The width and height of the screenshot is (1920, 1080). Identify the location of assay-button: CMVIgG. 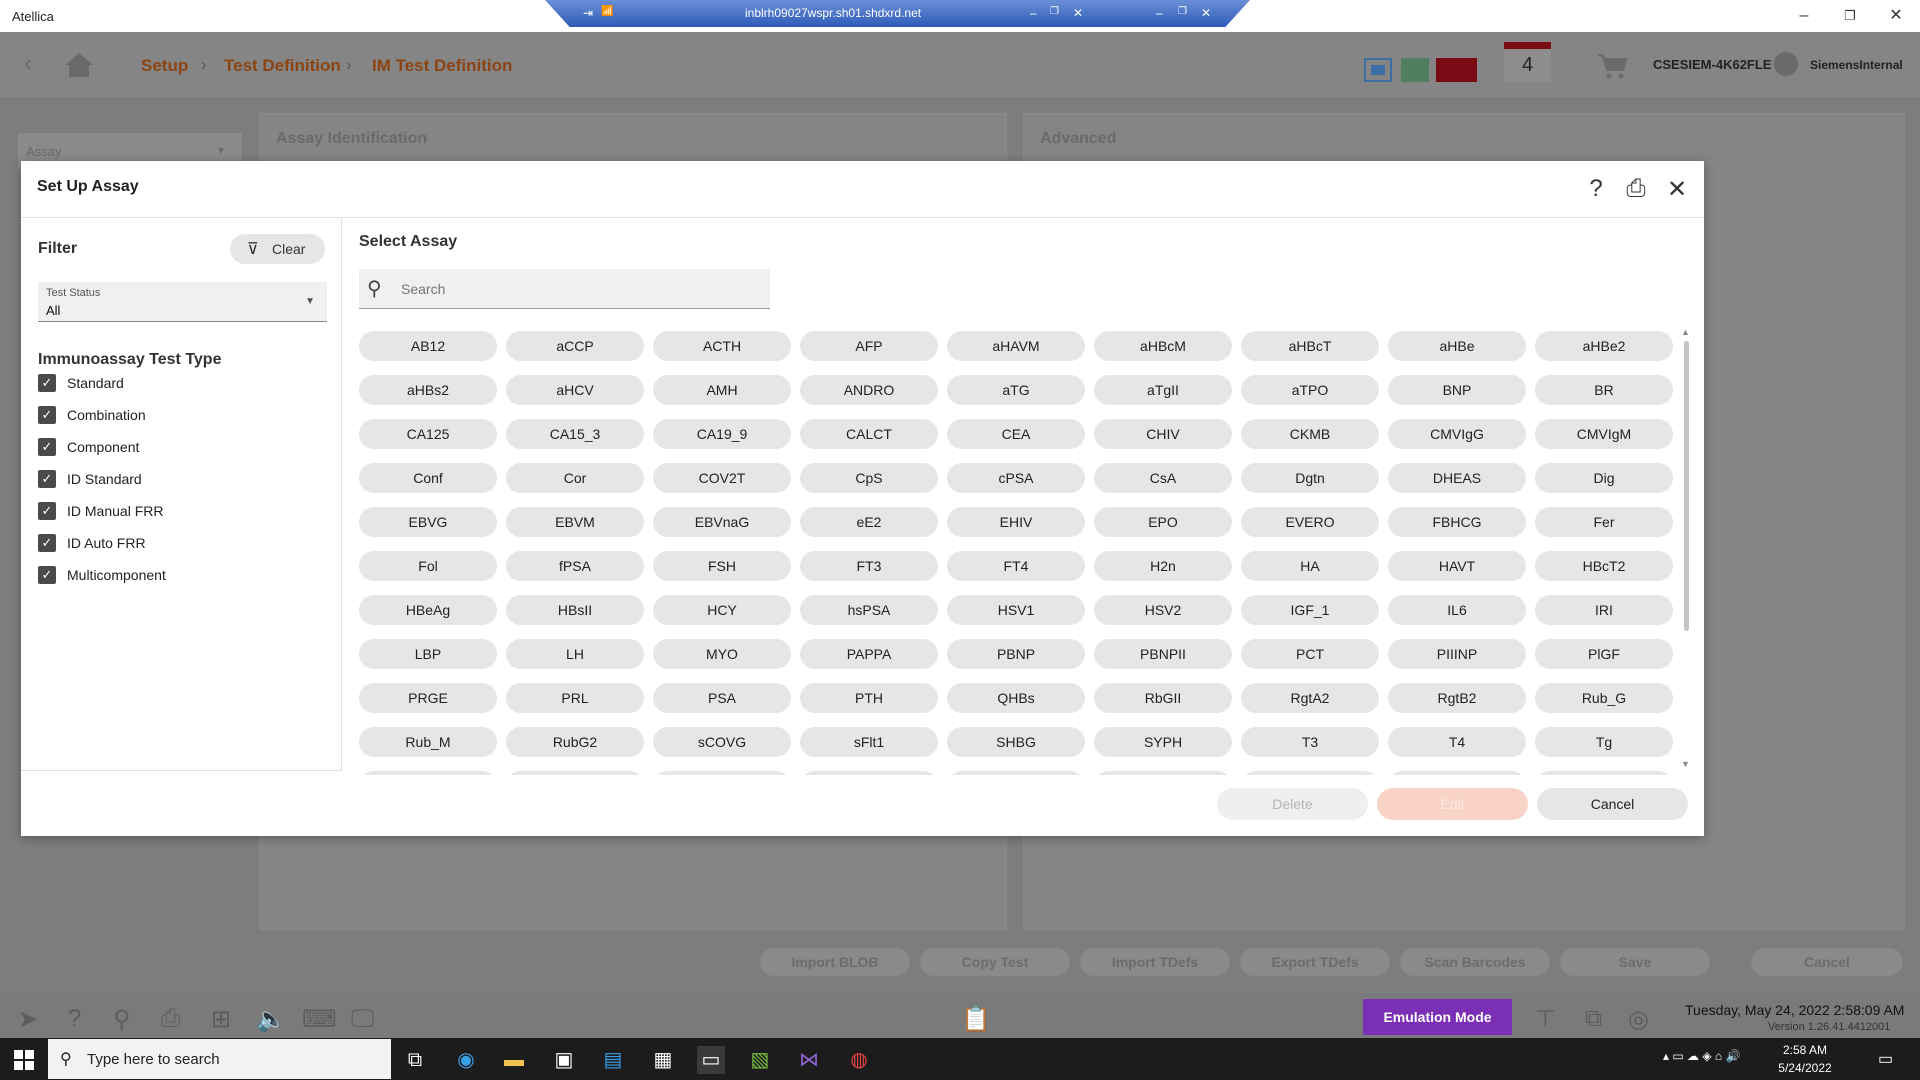
(1457, 434).